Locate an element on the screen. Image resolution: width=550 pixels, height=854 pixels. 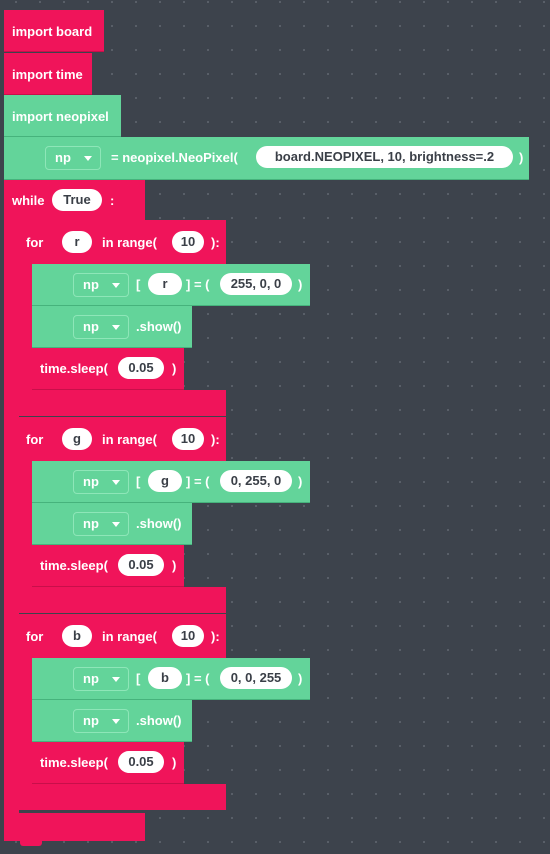
color-value-pill: 0, 0, 255 is located at coordinates (256, 678).